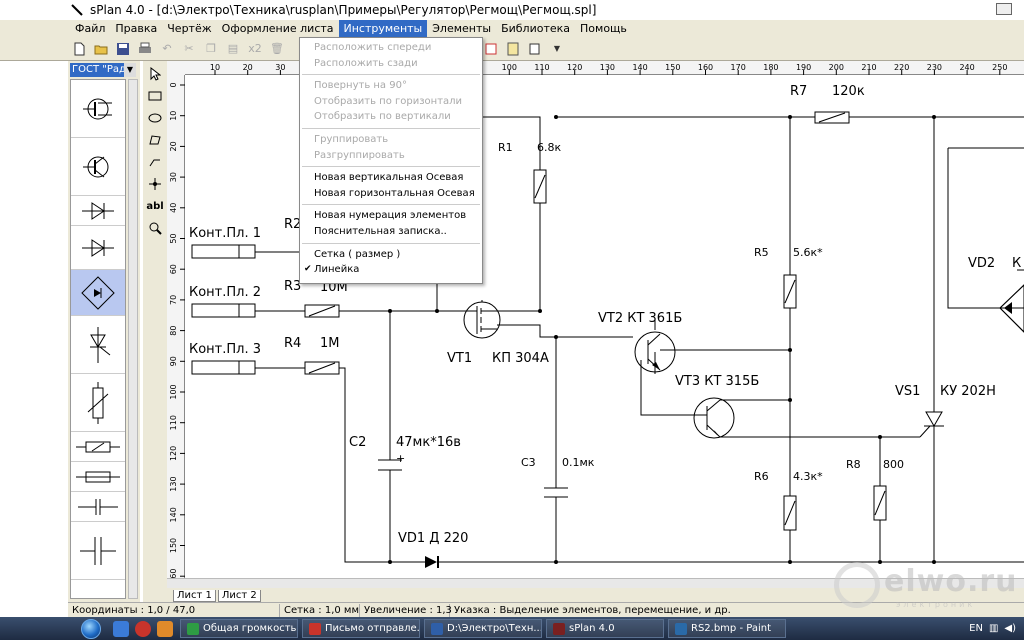  I want to click on open-folder-icon, so click(101, 49).